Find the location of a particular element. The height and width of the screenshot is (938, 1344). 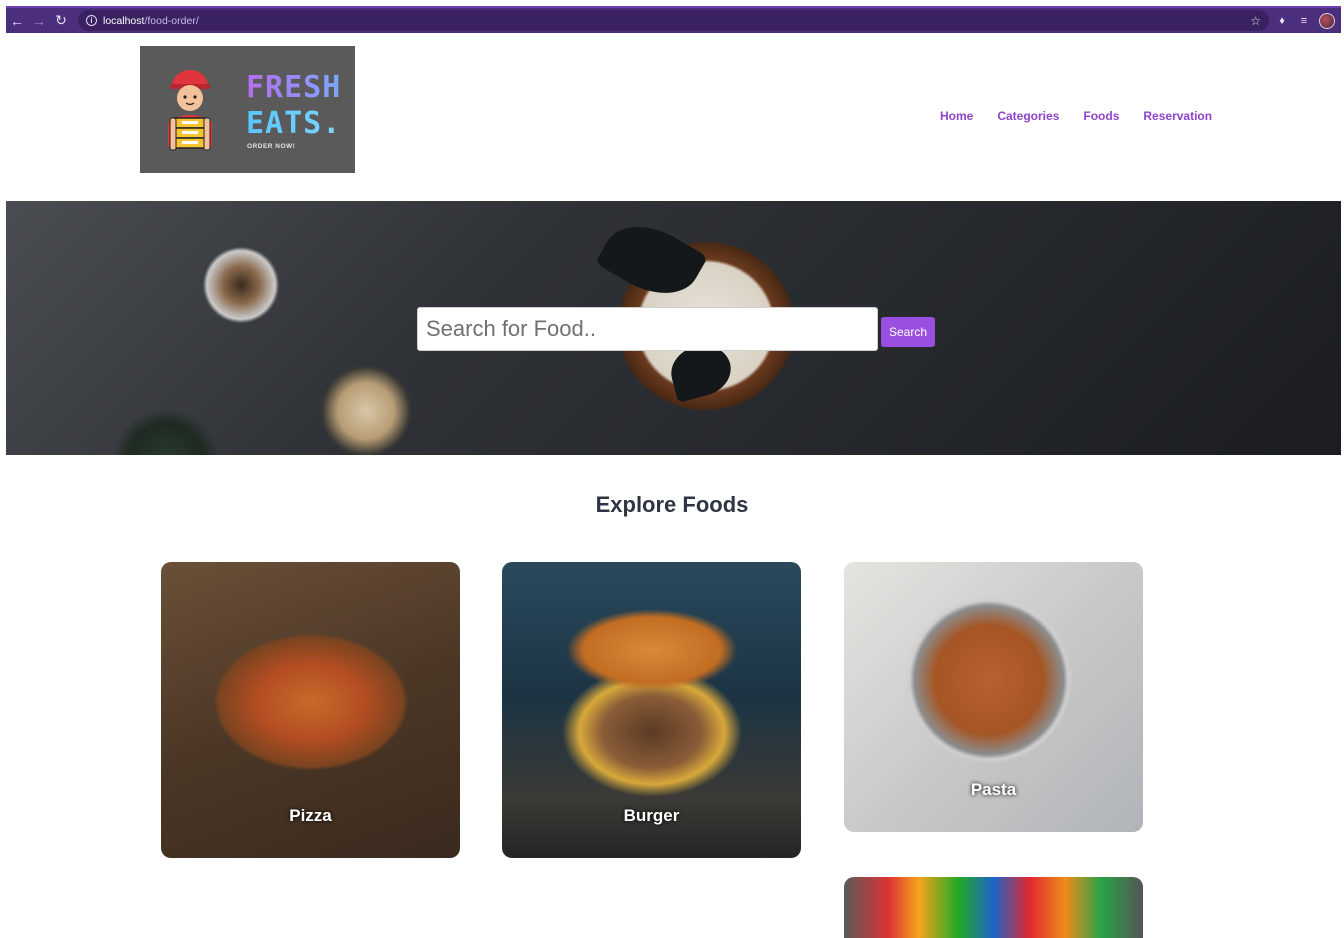

logo-text-fresh: FRESH is located at coordinates (294, 87).